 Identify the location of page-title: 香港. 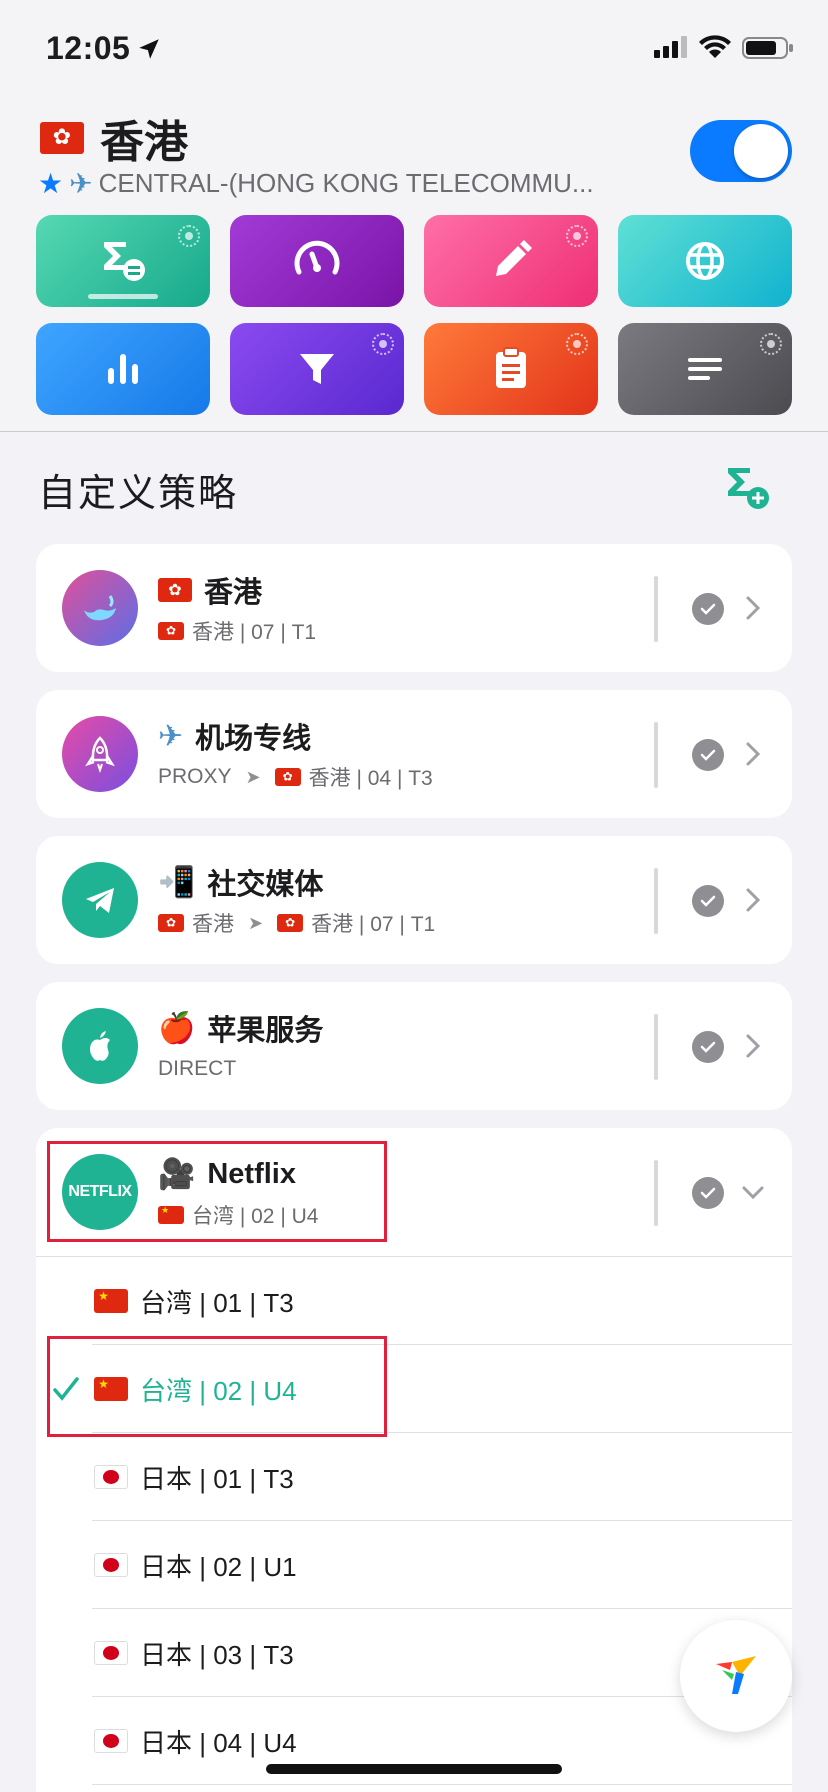
(144, 142).